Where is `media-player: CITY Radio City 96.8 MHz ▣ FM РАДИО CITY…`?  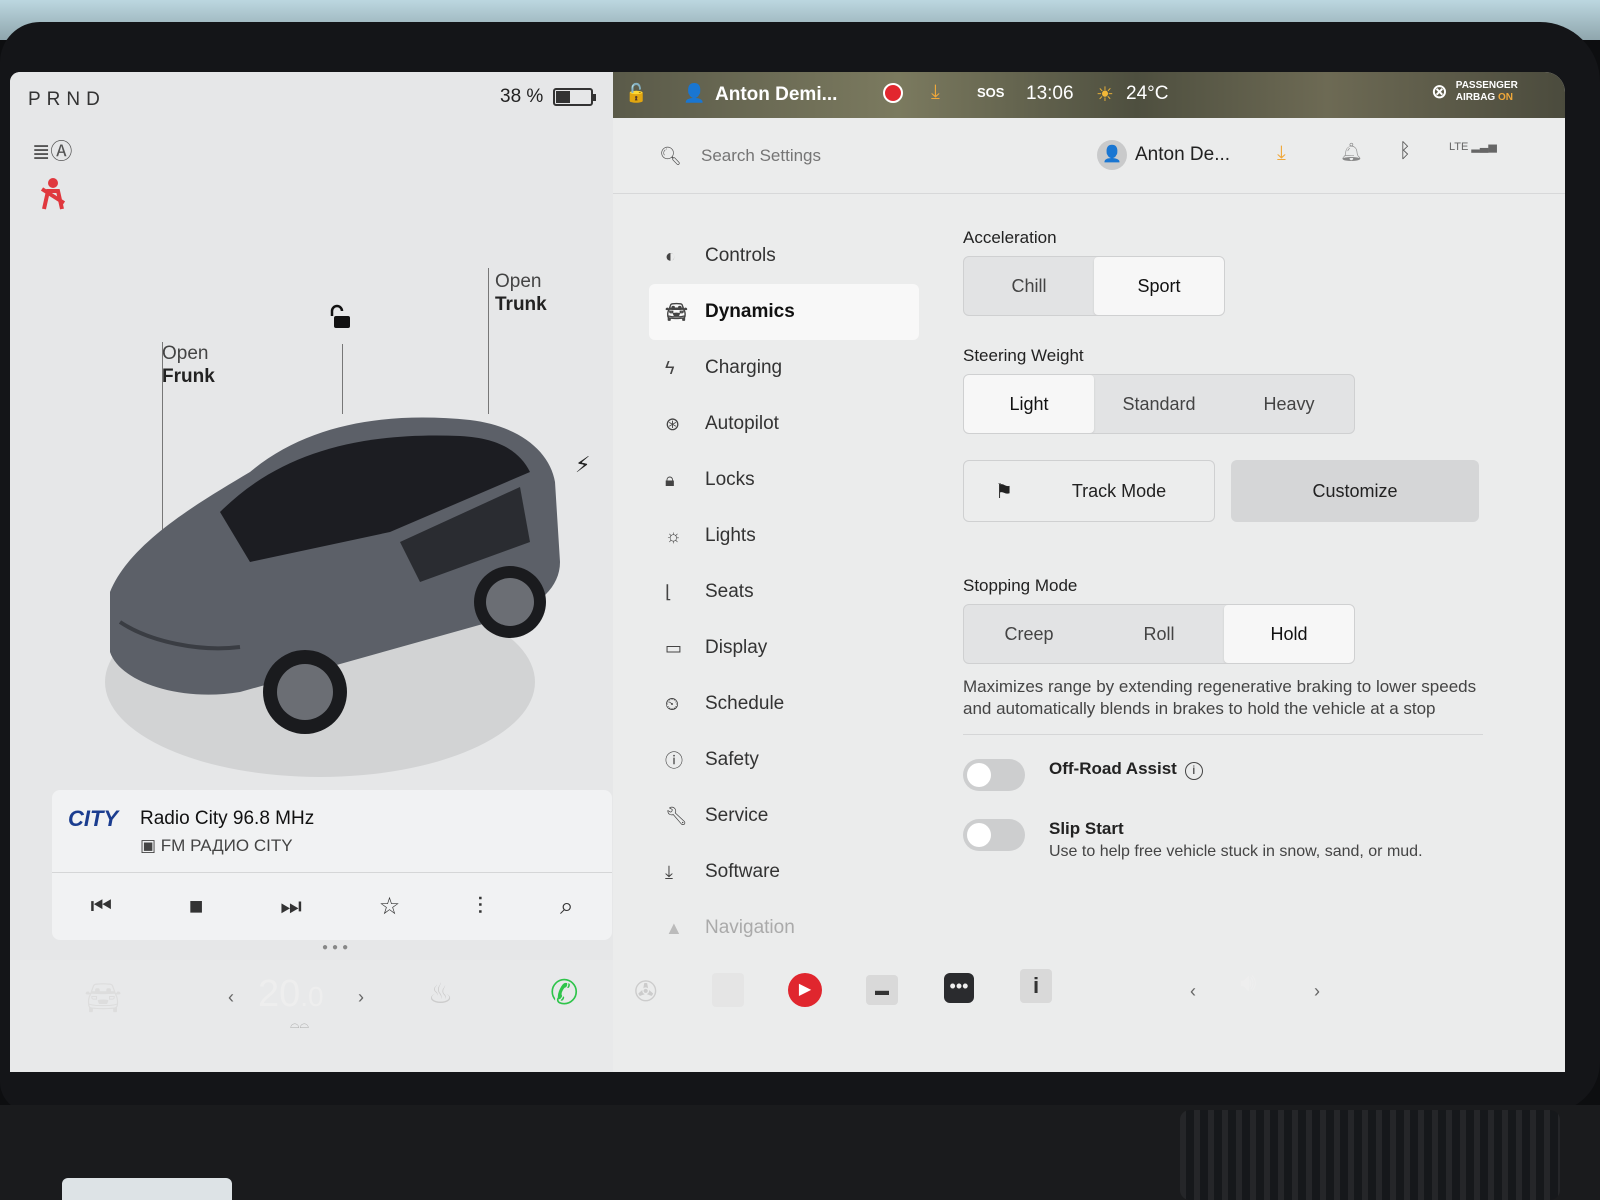 media-player: CITY Radio City 96.8 MHz ▣ FM РАДИО CITY… is located at coordinates (332, 865).